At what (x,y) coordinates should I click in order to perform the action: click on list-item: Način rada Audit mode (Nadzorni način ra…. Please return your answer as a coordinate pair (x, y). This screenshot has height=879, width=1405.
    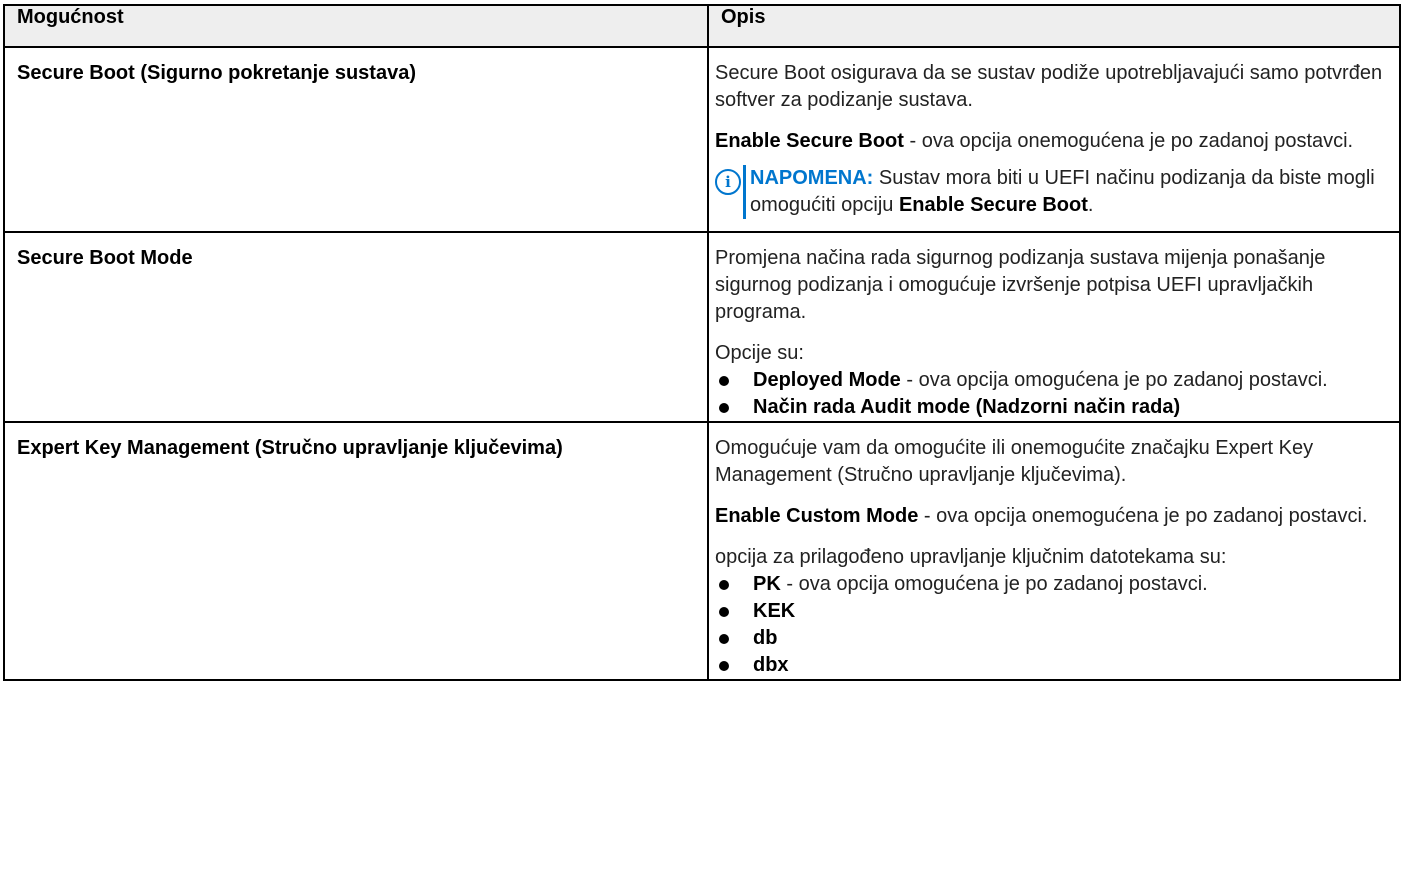
    Looking at the image, I should click on (1052, 407).